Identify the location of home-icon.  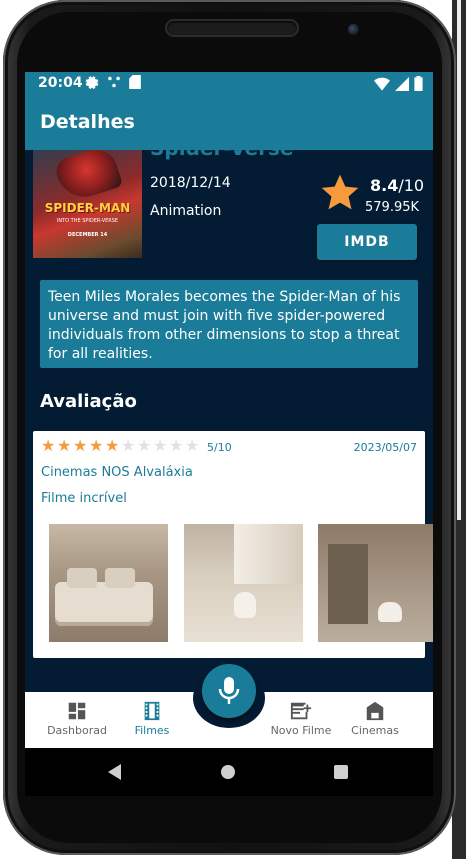
(228, 772).